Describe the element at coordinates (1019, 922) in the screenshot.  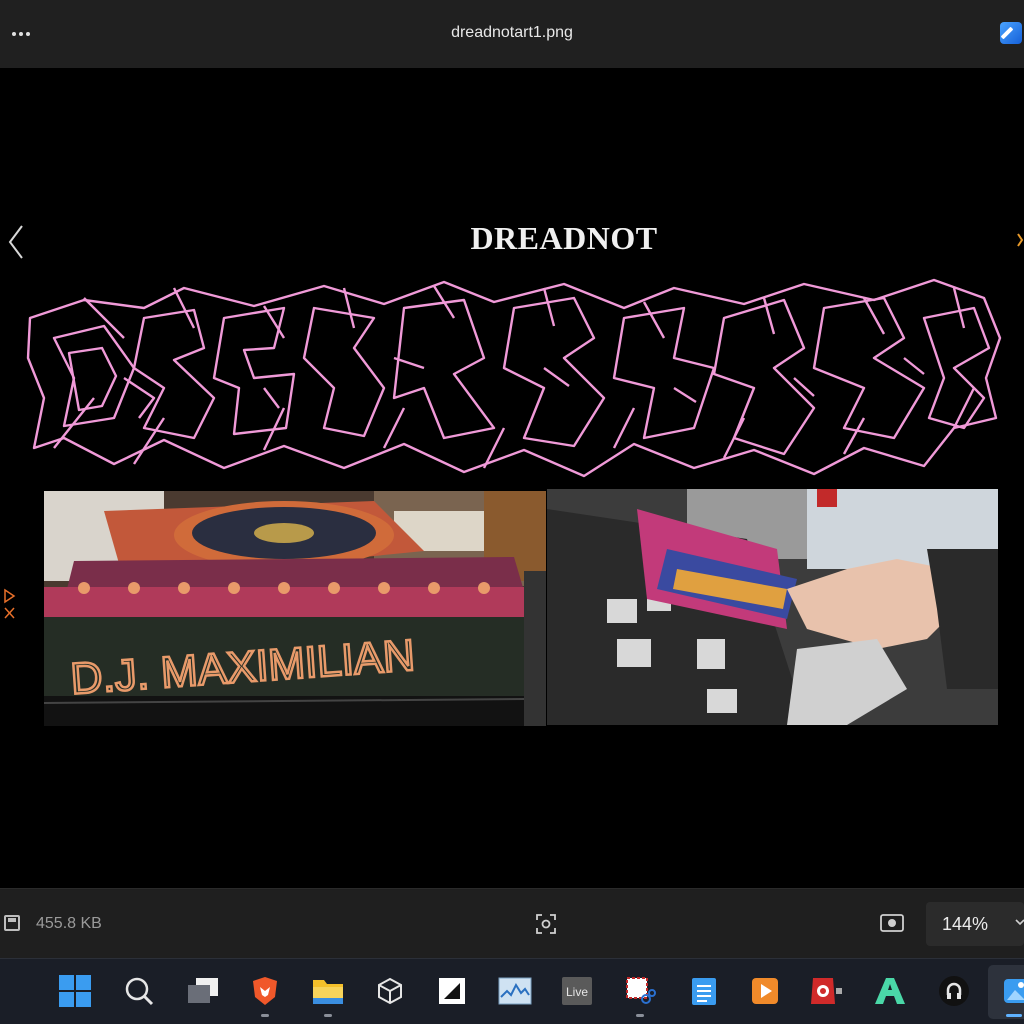
I see `chevron-down-icon` at that location.